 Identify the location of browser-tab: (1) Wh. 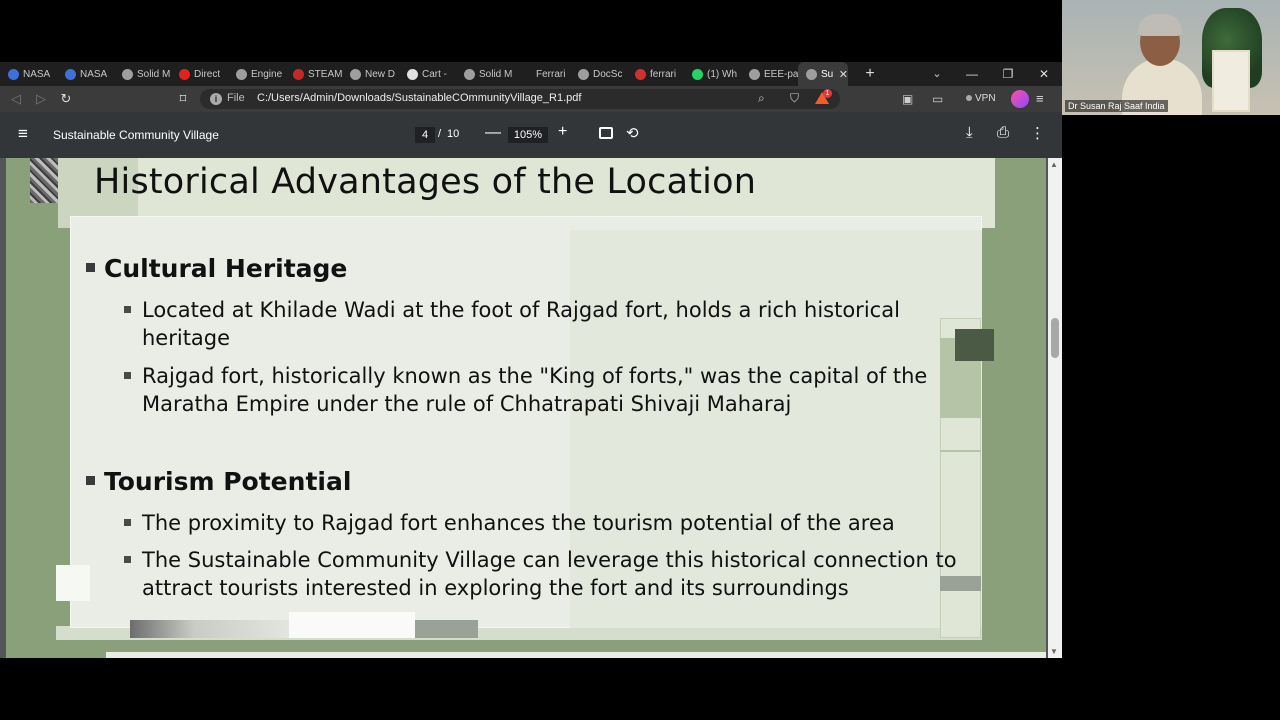
(712, 74).